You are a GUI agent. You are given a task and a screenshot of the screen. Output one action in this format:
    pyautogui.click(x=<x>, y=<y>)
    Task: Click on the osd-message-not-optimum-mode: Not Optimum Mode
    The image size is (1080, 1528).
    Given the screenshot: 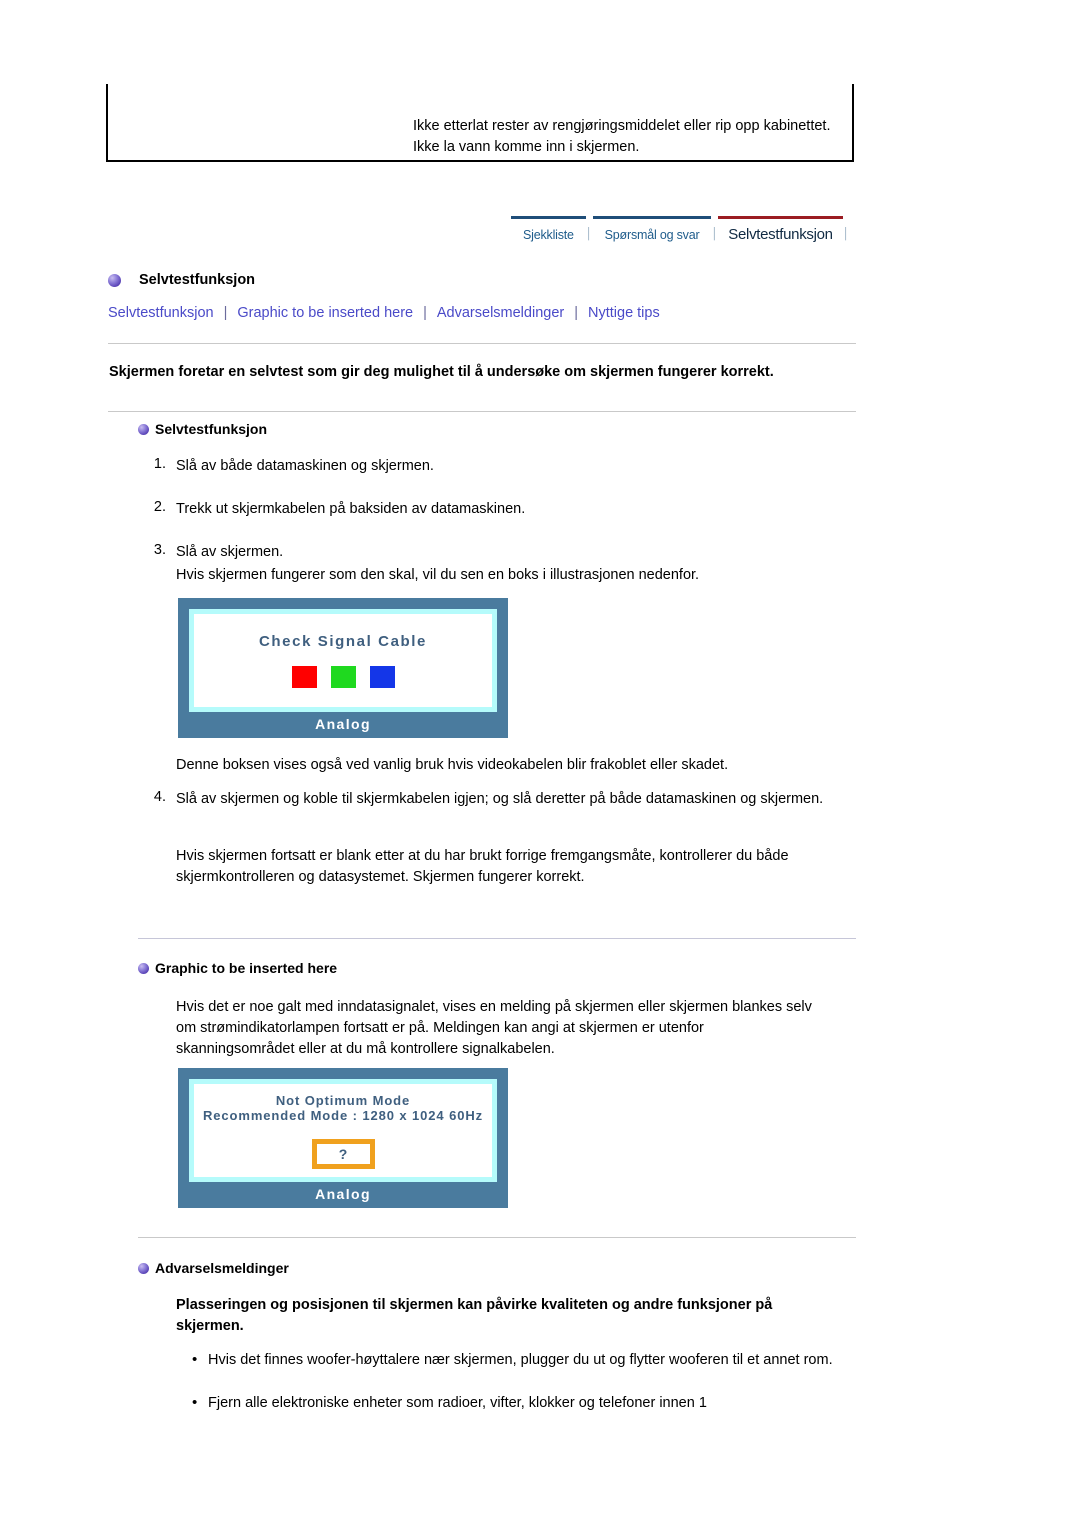 What is the action you would take?
    pyautogui.click(x=343, y=1100)
    